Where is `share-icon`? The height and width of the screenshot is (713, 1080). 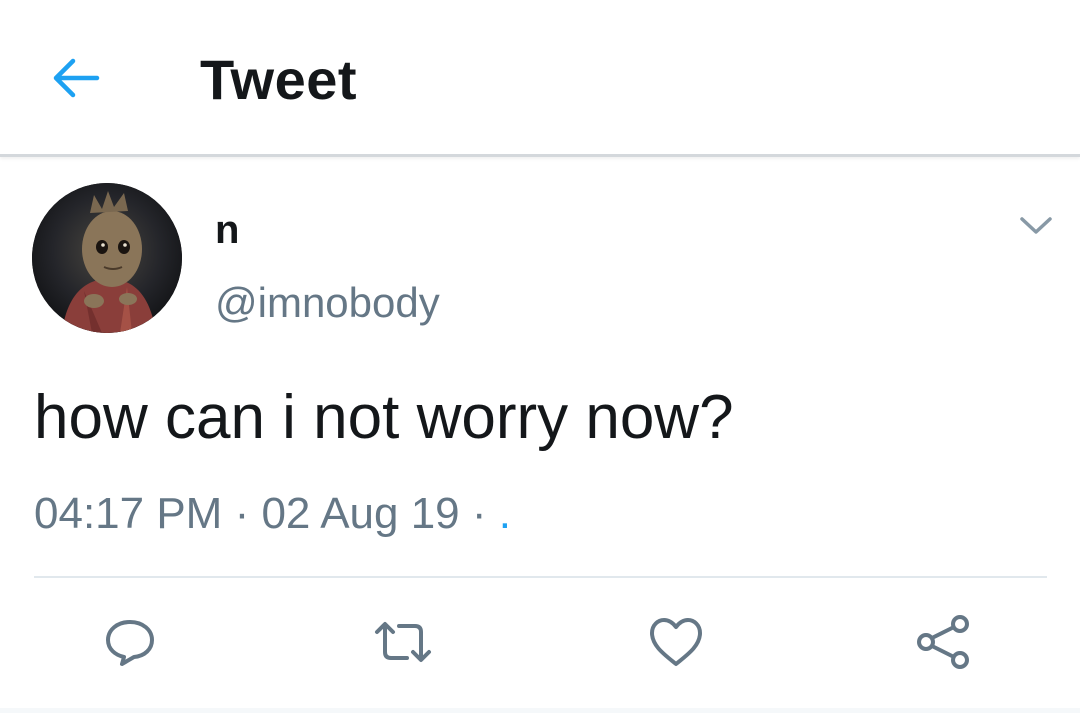 share-icon is located at coordinates (943, 642).